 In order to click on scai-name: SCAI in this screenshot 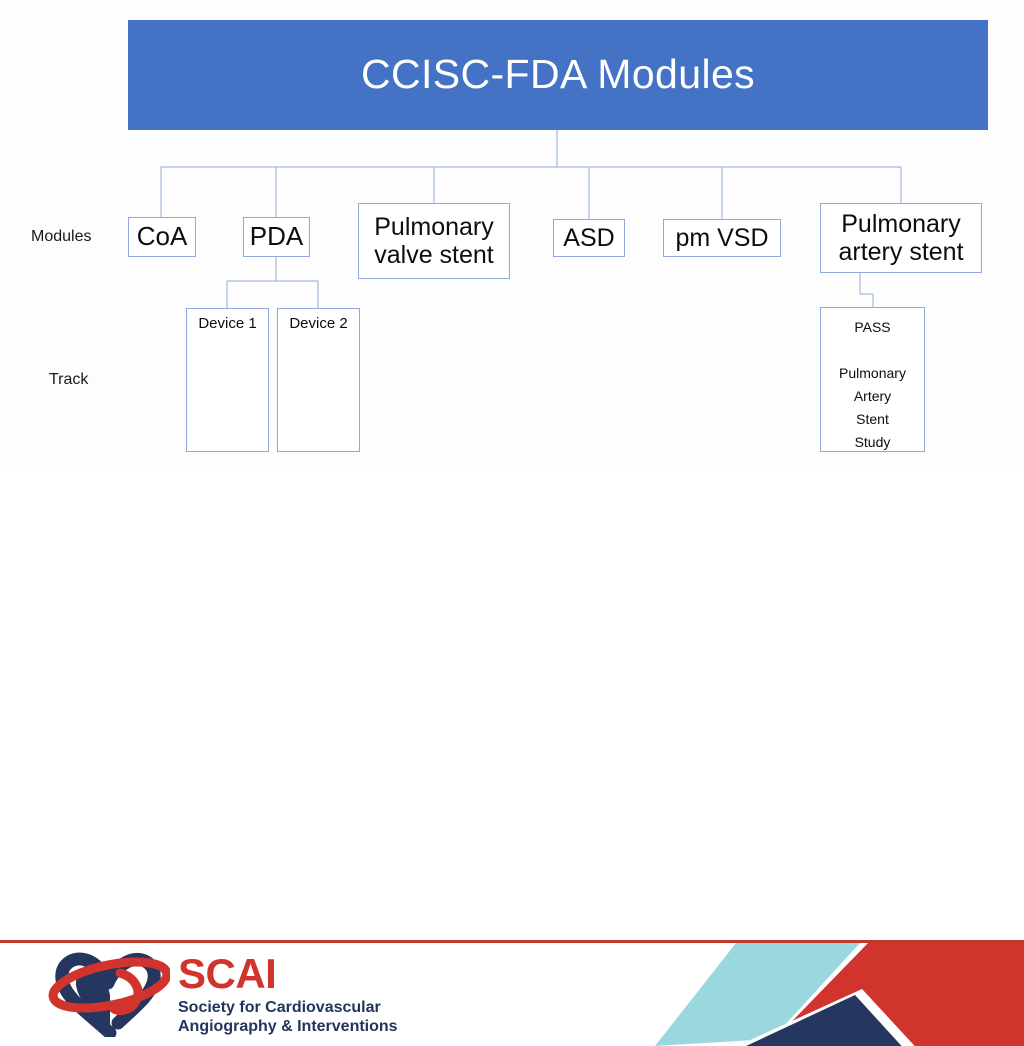, I will do `click(227, 973)`.